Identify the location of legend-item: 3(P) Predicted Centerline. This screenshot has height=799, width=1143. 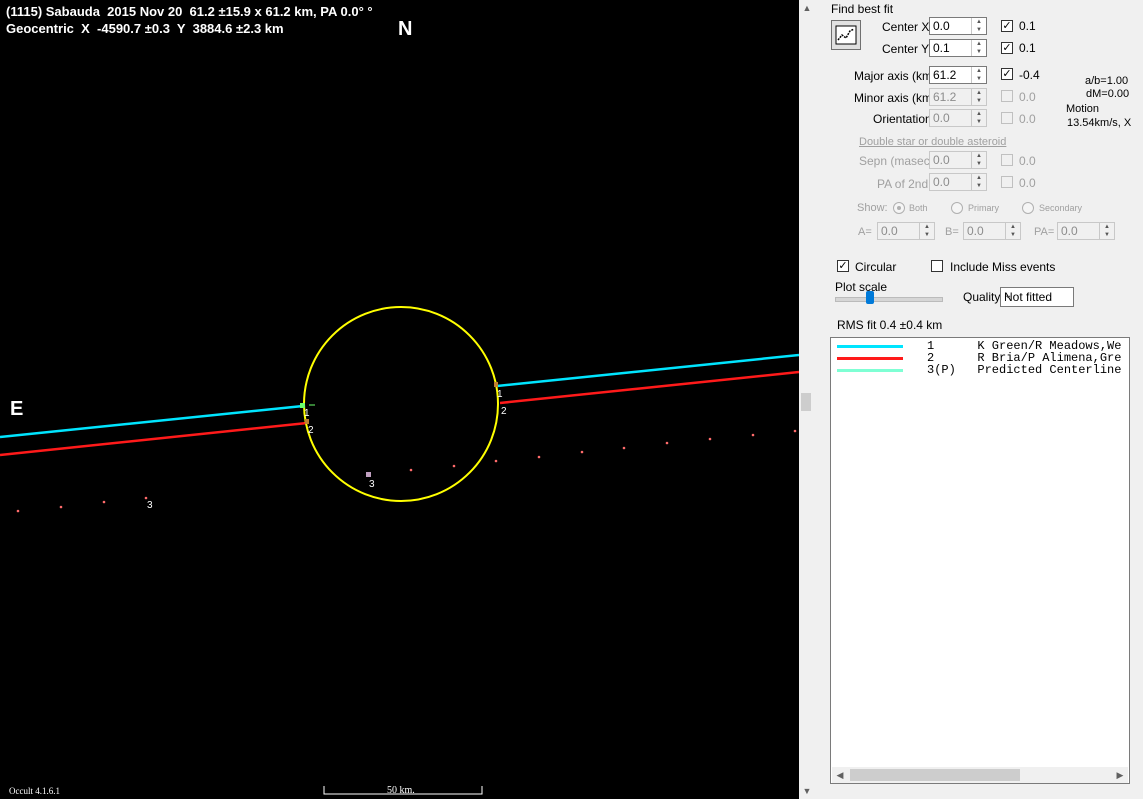
(980, 370).